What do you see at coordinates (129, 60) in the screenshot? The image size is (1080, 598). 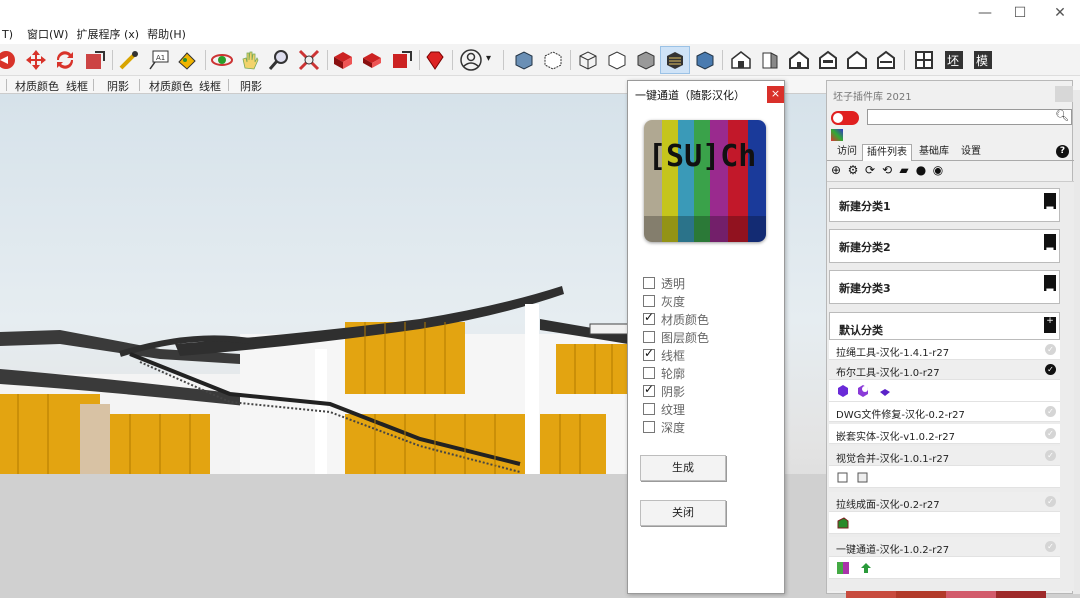 I see `tape-measure-icon` at bounding box center [129, 60].